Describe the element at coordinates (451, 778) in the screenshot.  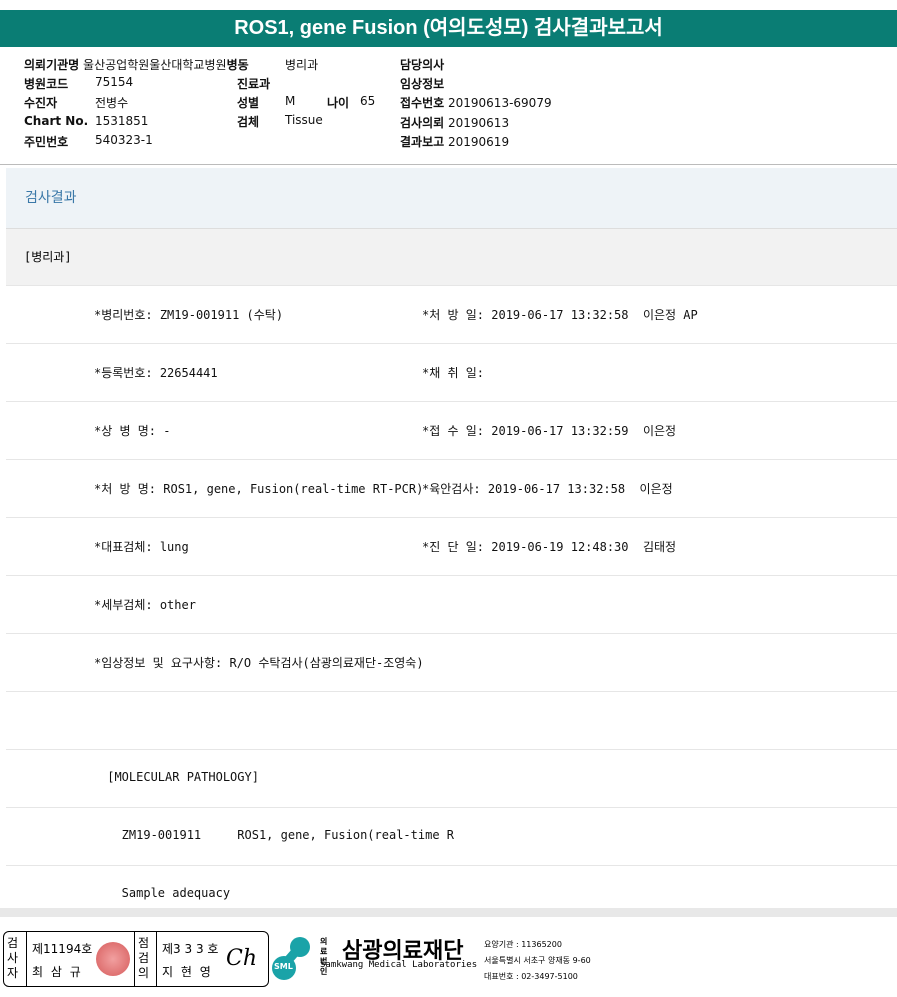
I see `result-row: [MOLECULAR PATHOLOGY]` at that location.